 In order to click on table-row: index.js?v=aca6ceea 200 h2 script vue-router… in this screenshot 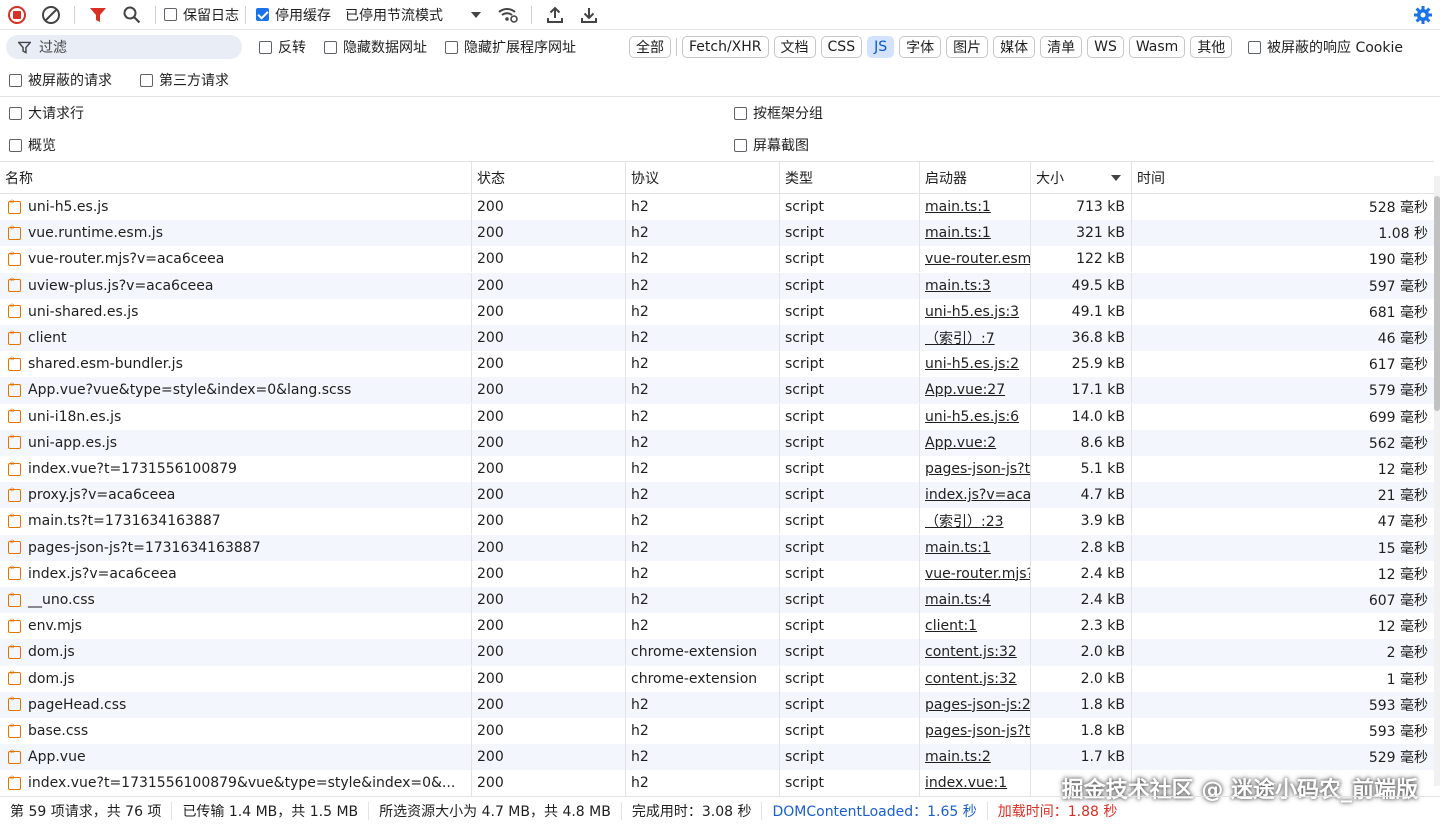, I will do `click(717, 573)`.